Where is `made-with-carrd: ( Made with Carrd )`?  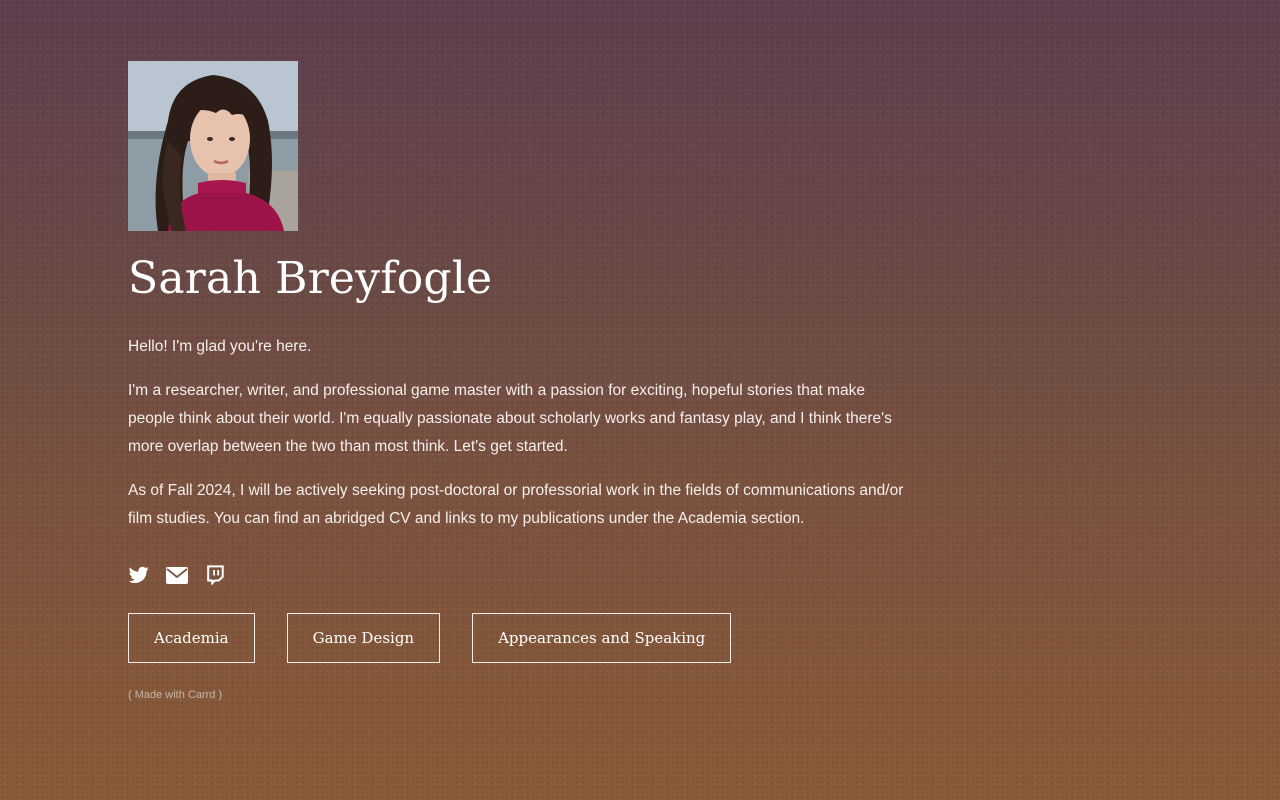 made-with-carrd: ( Made with Carrd ) is located at coordinates (518, 695).